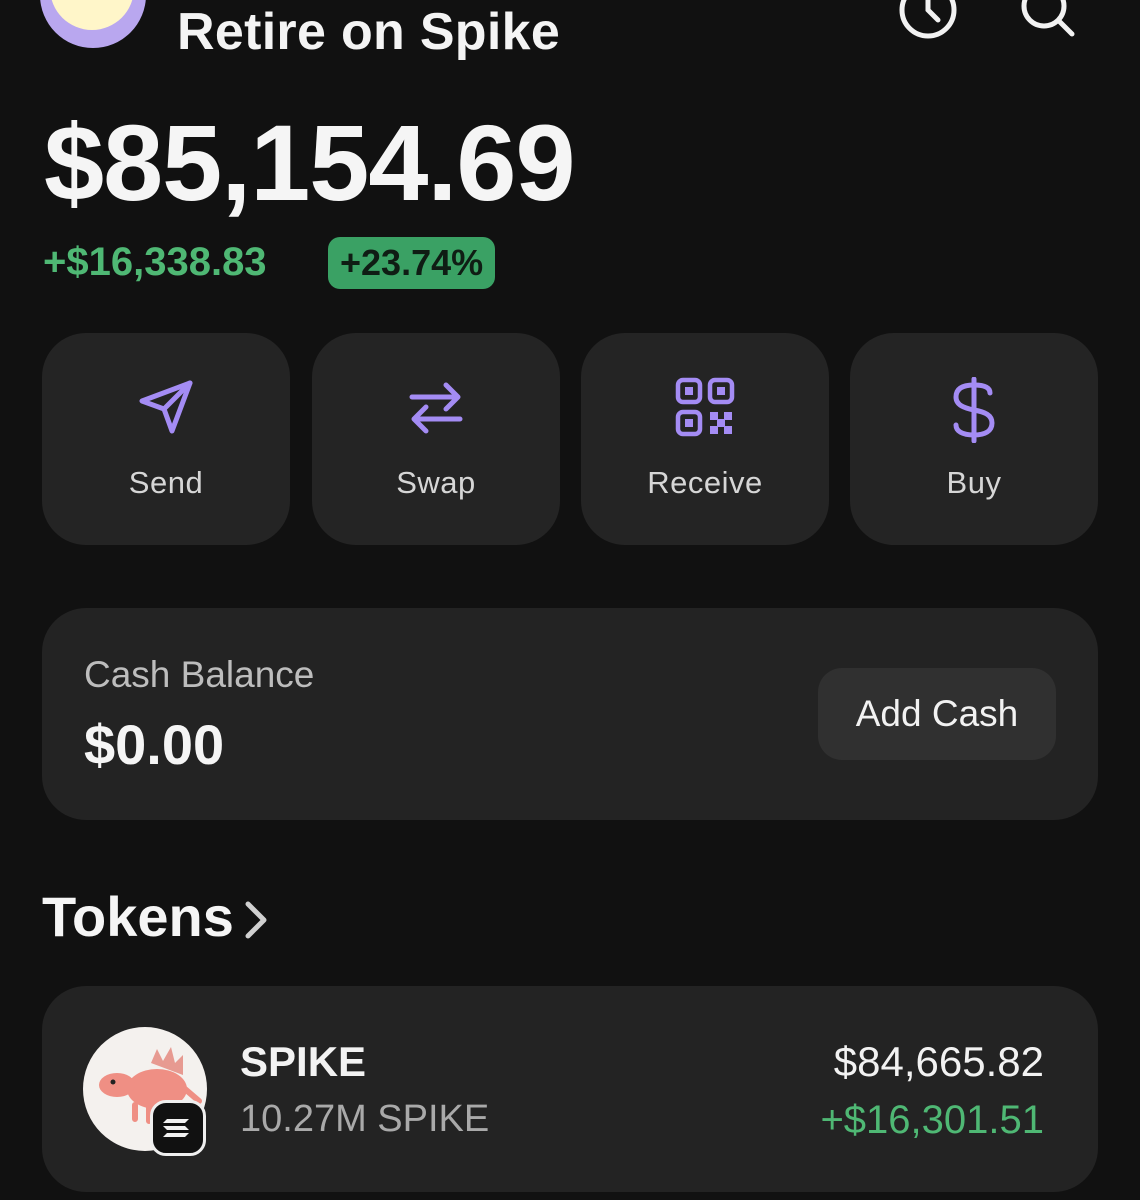  Describe the element at coordinates (705, 439) in the screenshot. I see `receive-button: Receive` at that location.